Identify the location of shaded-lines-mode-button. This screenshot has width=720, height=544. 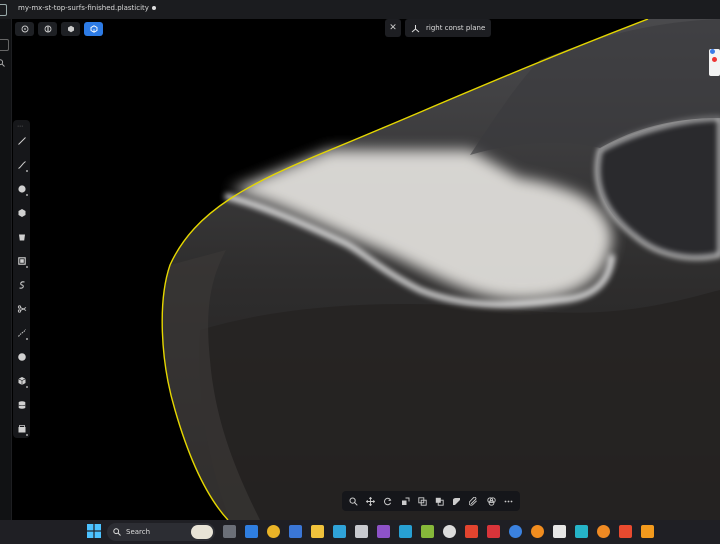
(47, 29).